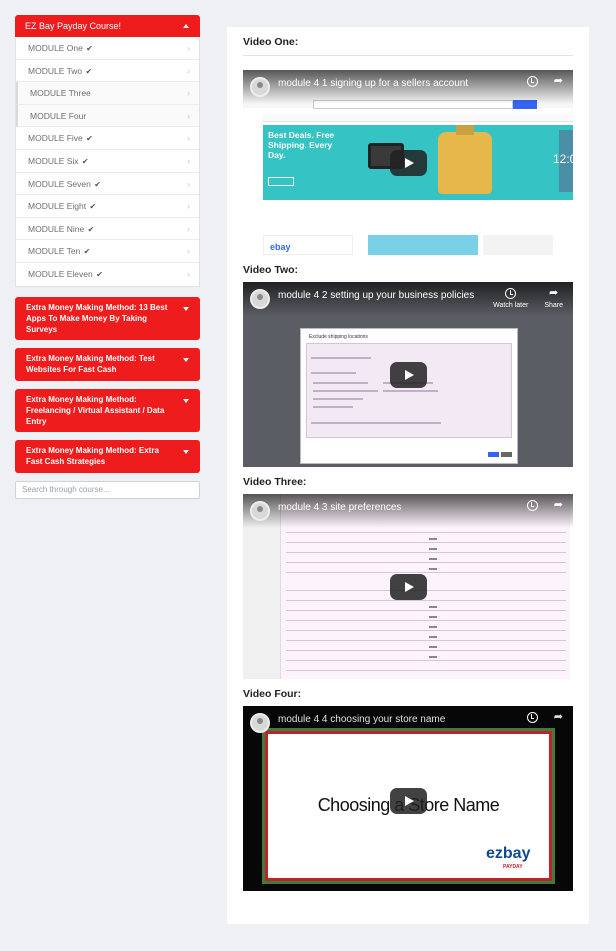  Describe the element at coordinates (107, 229) in the screenshot. I see `module-item-nine: MODULE Nine ✔ ›` at that location.